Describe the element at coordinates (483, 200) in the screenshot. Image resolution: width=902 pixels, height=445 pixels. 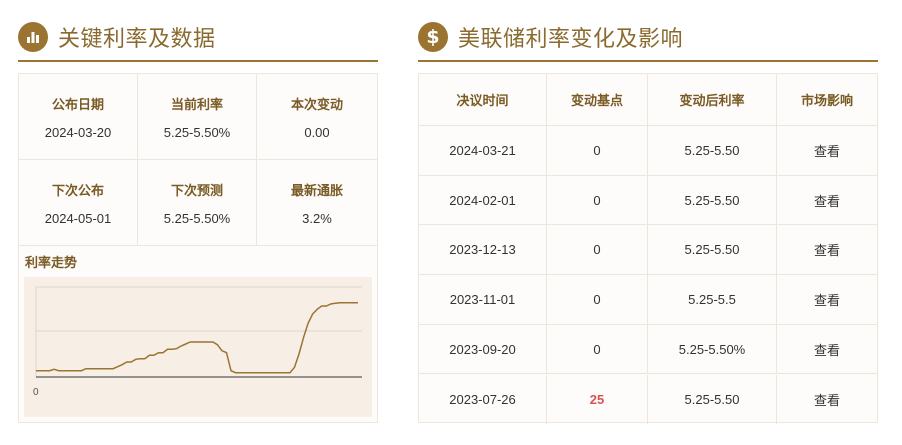
I see `cell-date: 2024-02-01` at that location.